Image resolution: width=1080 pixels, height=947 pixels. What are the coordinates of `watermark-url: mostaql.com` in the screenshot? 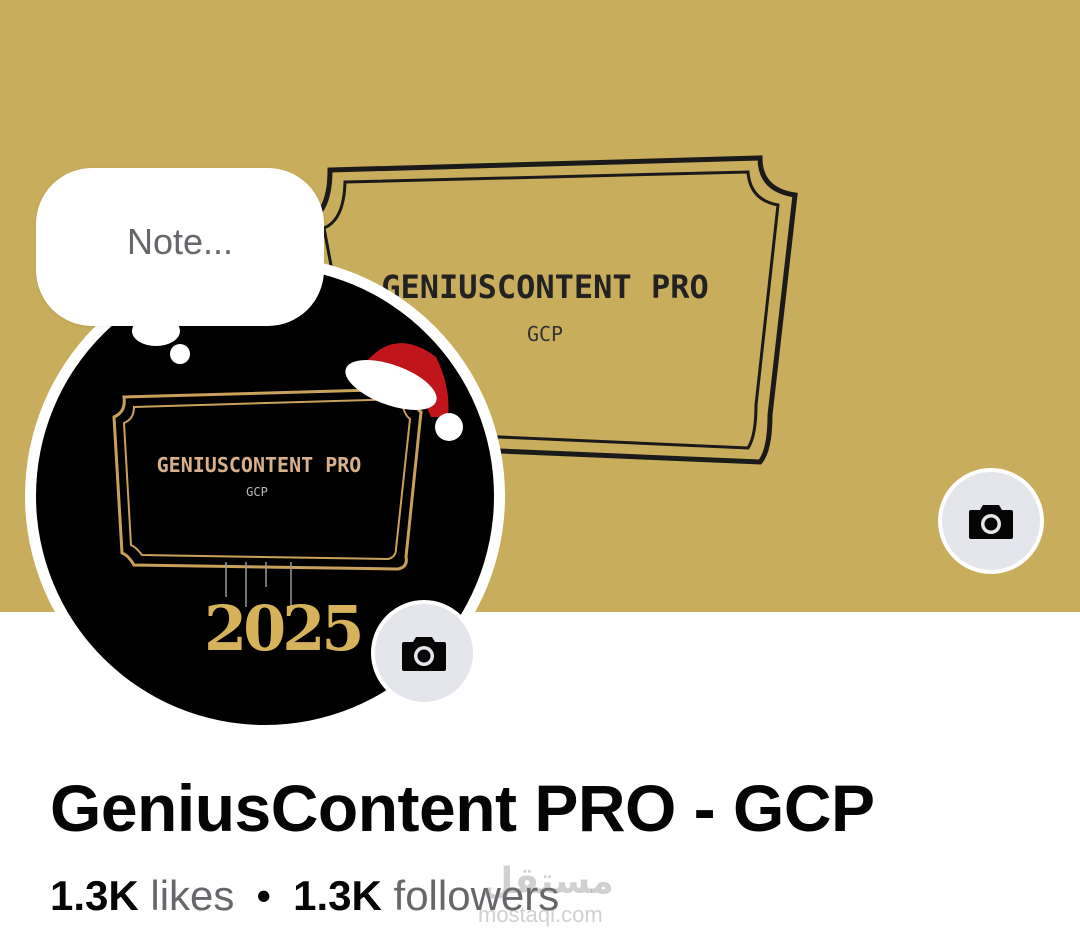 It's located at (540, 914).